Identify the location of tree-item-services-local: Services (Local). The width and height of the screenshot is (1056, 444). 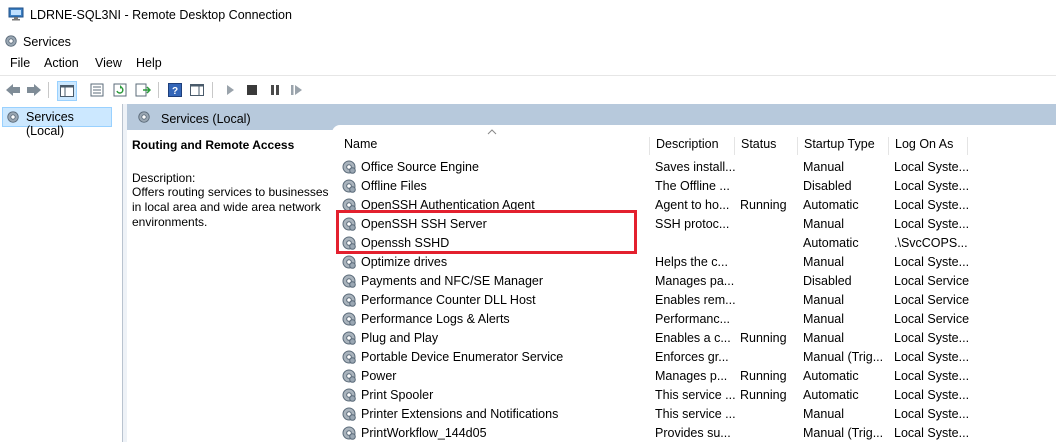
(57, 122).